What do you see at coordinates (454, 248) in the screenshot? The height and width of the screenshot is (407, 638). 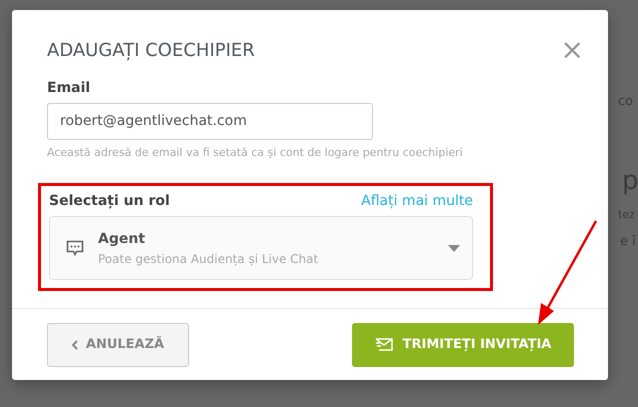 I see `caret-icon` at bounding box center [454, 248].